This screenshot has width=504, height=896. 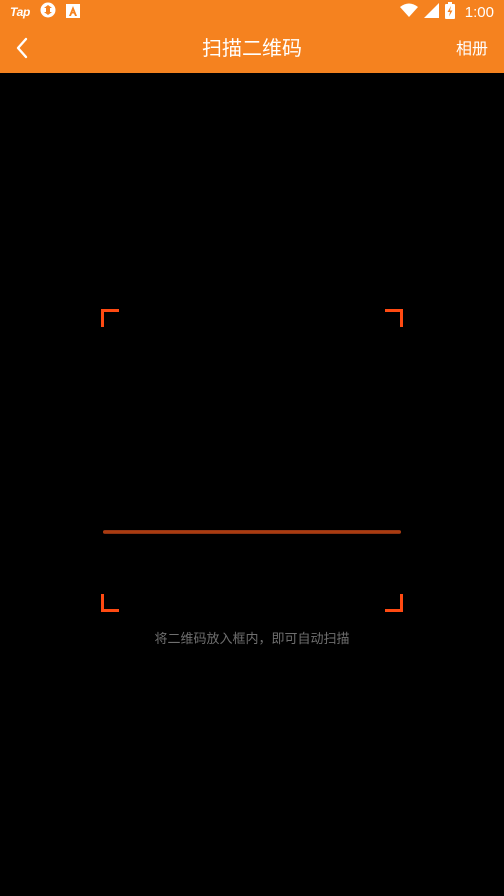 I want to click on a-icon, so click(x=73, y=12).